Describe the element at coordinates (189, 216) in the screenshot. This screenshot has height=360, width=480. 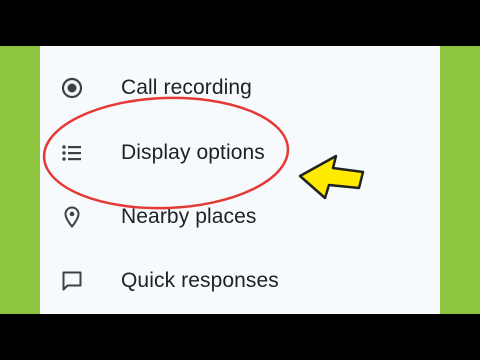
I see `menu-item-label: Nearby places` at that location.